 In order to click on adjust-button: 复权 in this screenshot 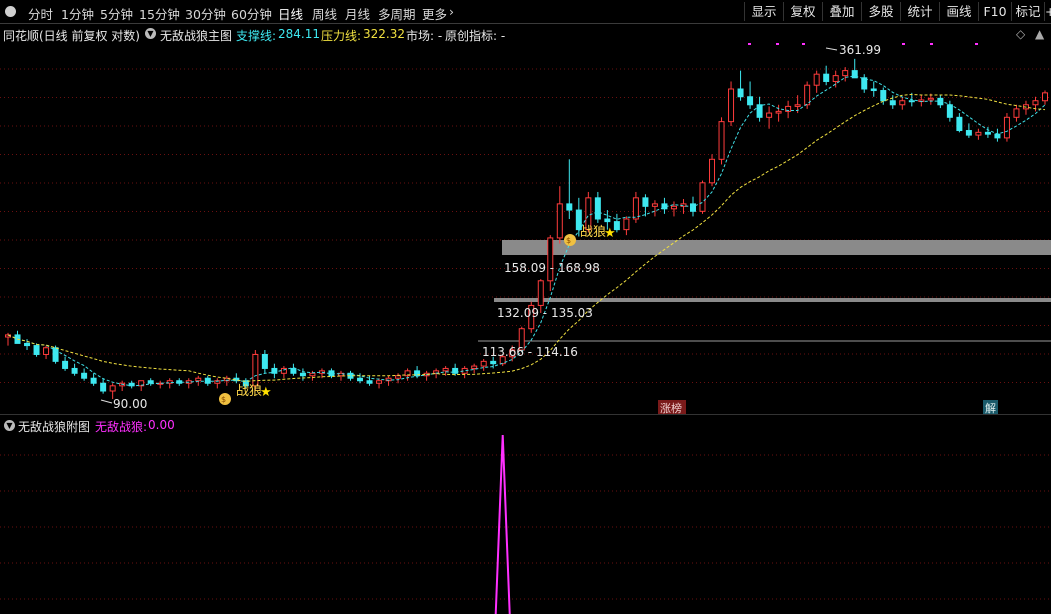, I will do `click(802, 11)`.